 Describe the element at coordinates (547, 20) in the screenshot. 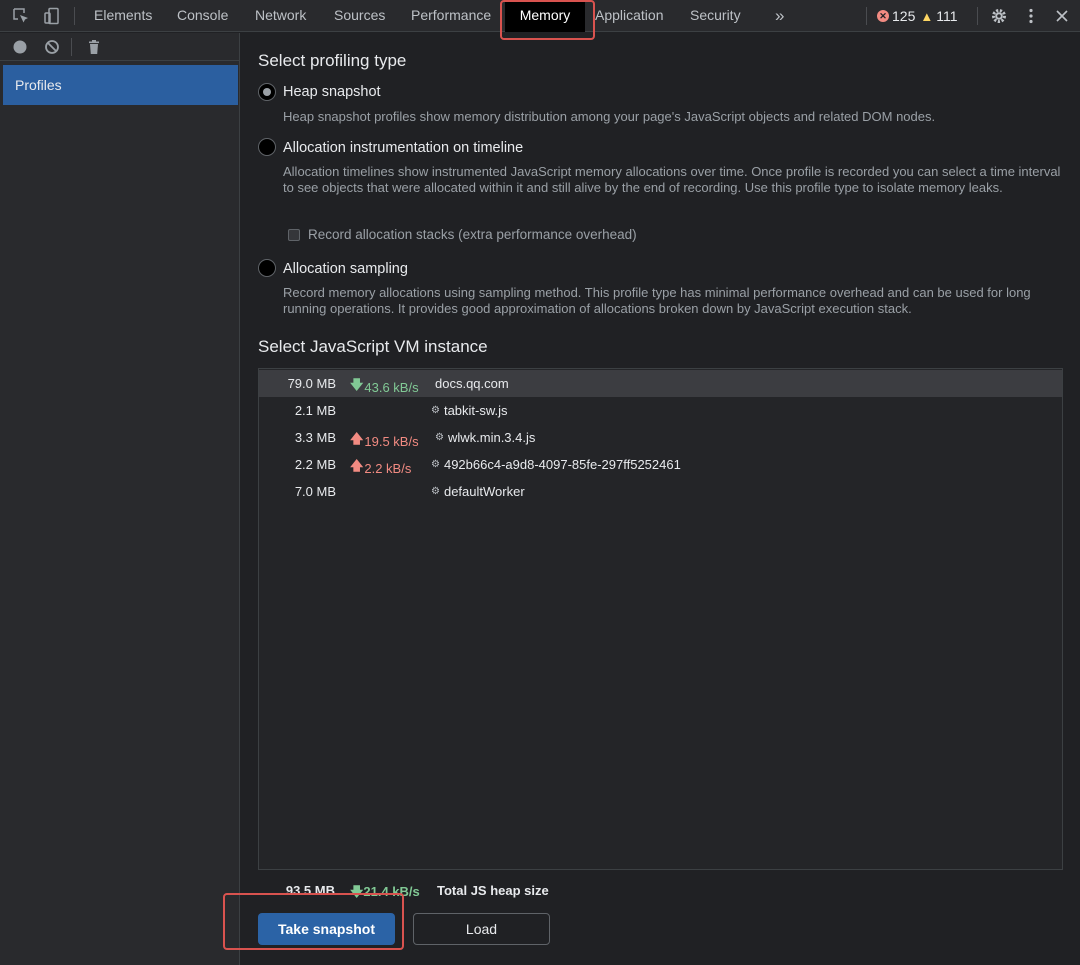

I see `memory-tab-highlight` at that location.